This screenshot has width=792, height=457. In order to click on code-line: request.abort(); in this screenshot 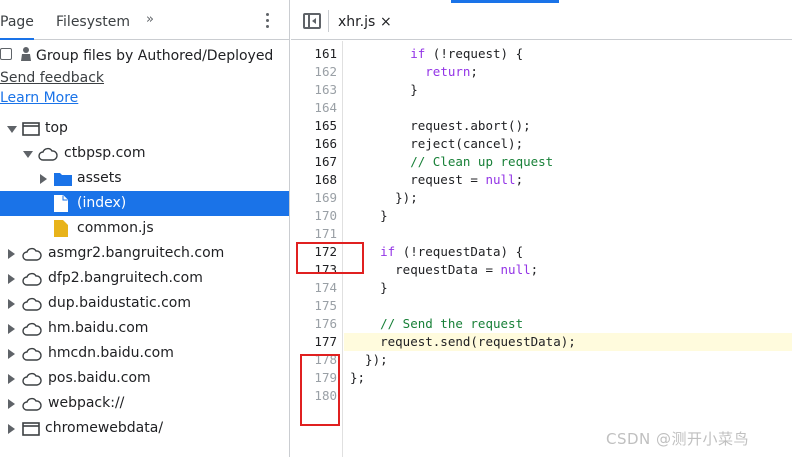, I will do `click(440, 126)`.